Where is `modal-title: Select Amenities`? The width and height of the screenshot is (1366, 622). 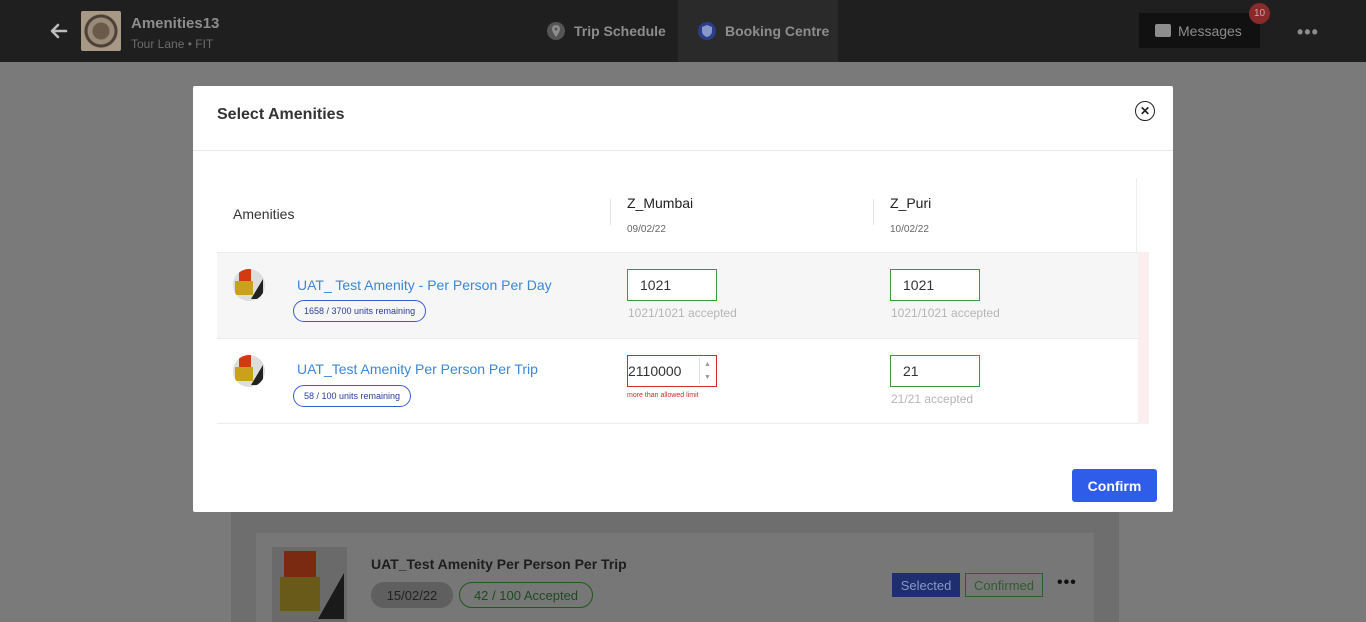
modal-title: Select Amenities is located at coordinates (281, 114).